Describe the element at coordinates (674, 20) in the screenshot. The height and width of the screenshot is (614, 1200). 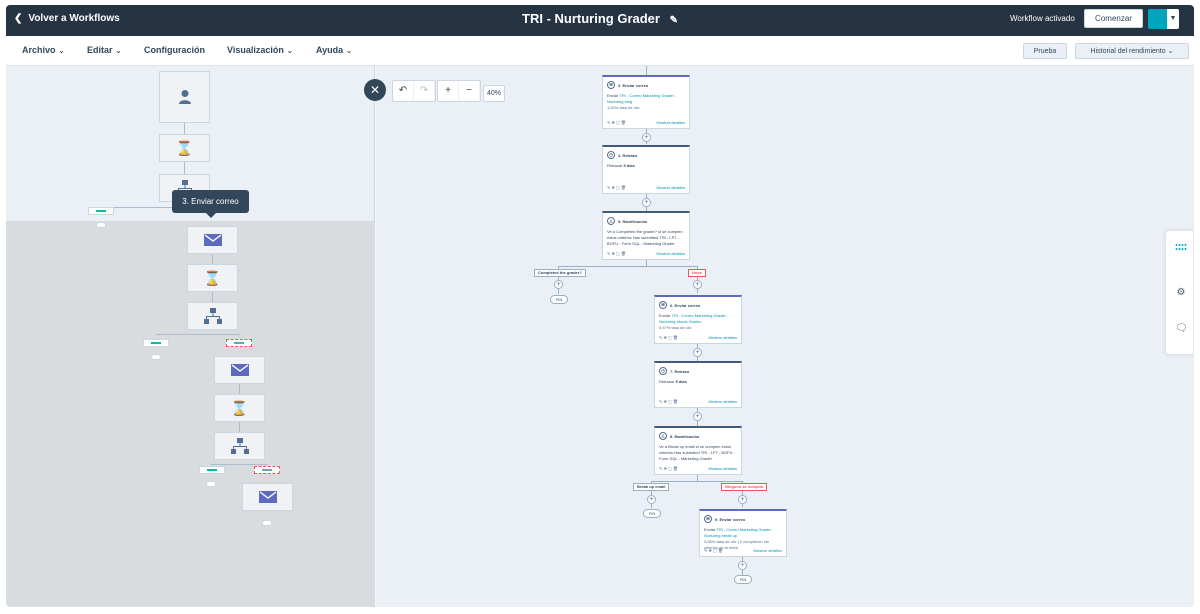
I see `pencil-icon: ✎` at that location.